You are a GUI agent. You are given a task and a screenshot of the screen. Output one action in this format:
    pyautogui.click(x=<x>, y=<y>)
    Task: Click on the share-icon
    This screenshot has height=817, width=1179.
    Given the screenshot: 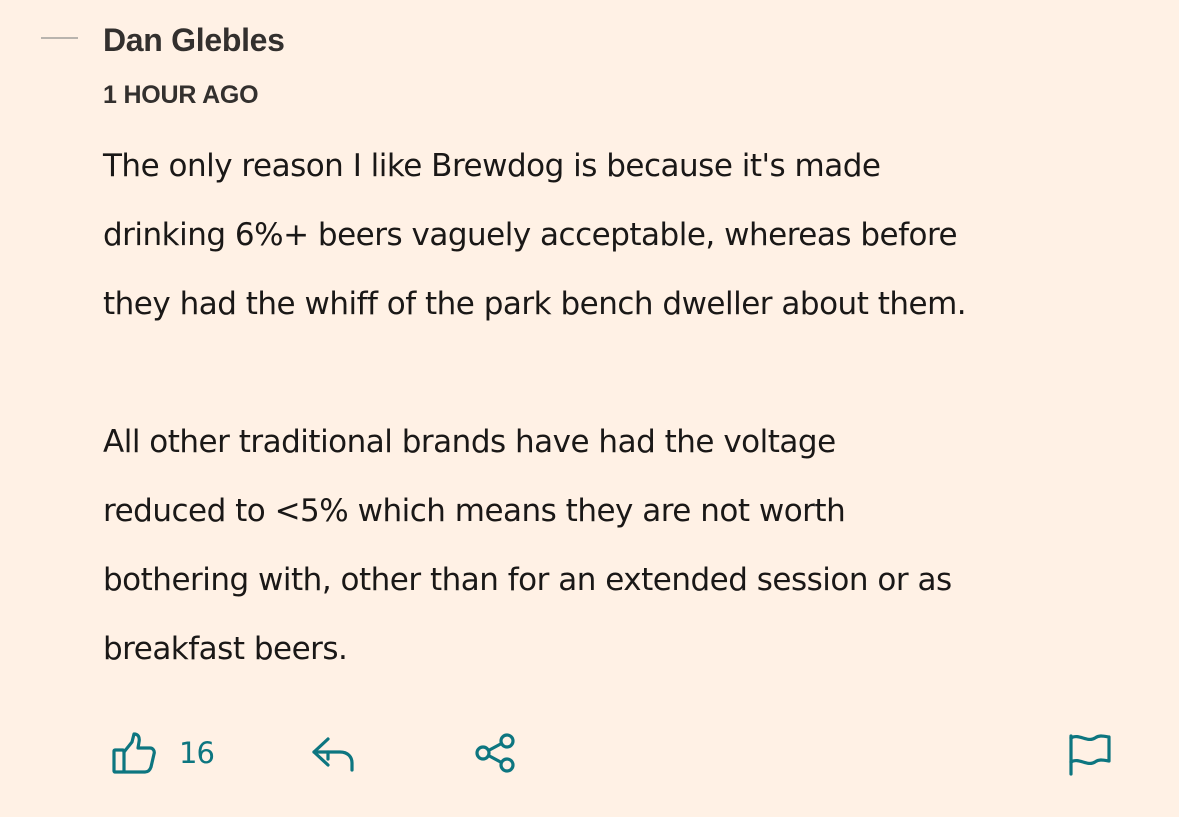 What is the action you would take?
    pyautogui.click(x=495, y=753)
    